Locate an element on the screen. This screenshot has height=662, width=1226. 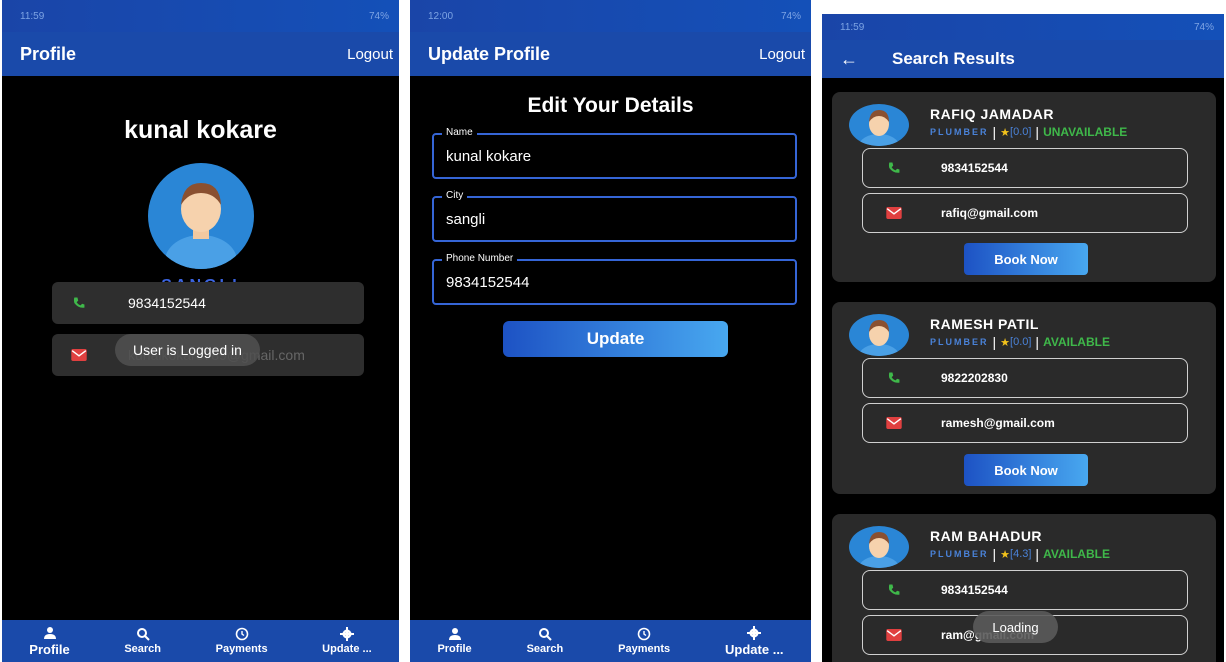
email-row: rafiq@gmail.com is located at coordinates (1025, 213).